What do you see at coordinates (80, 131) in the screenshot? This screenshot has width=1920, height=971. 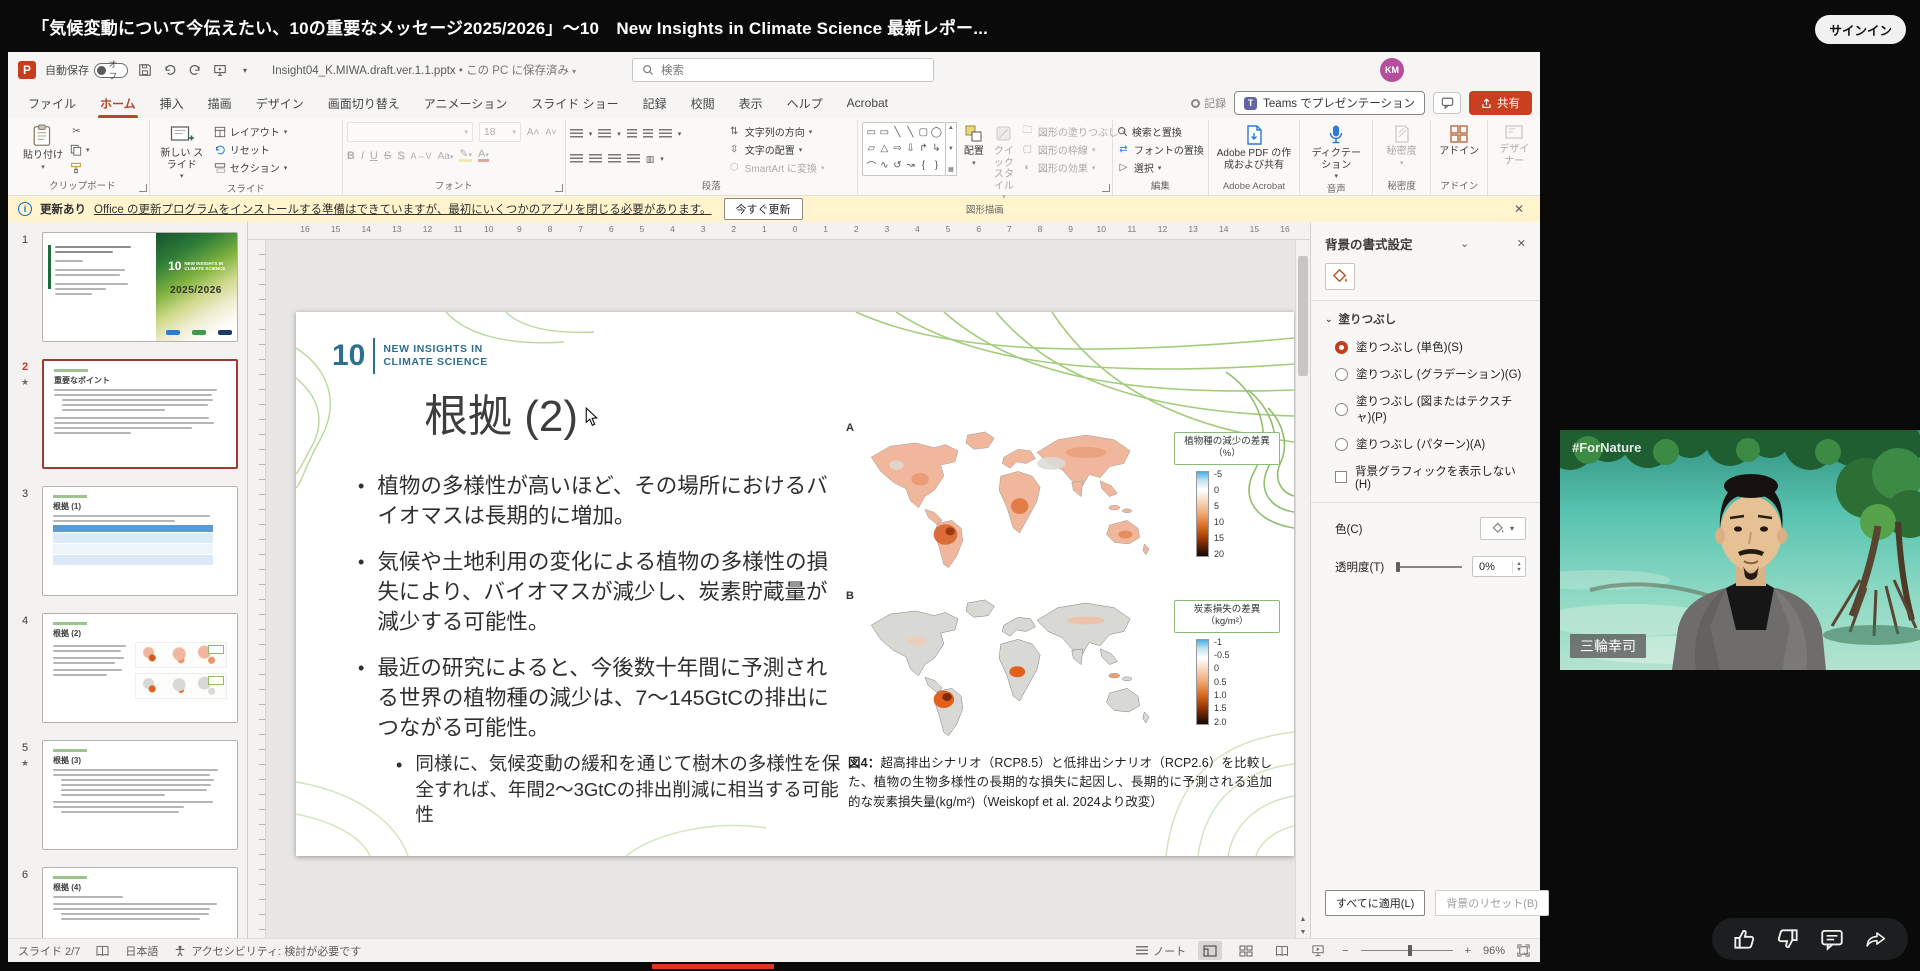 I see `cut-button: ✂` at bounding box center [80, 131].